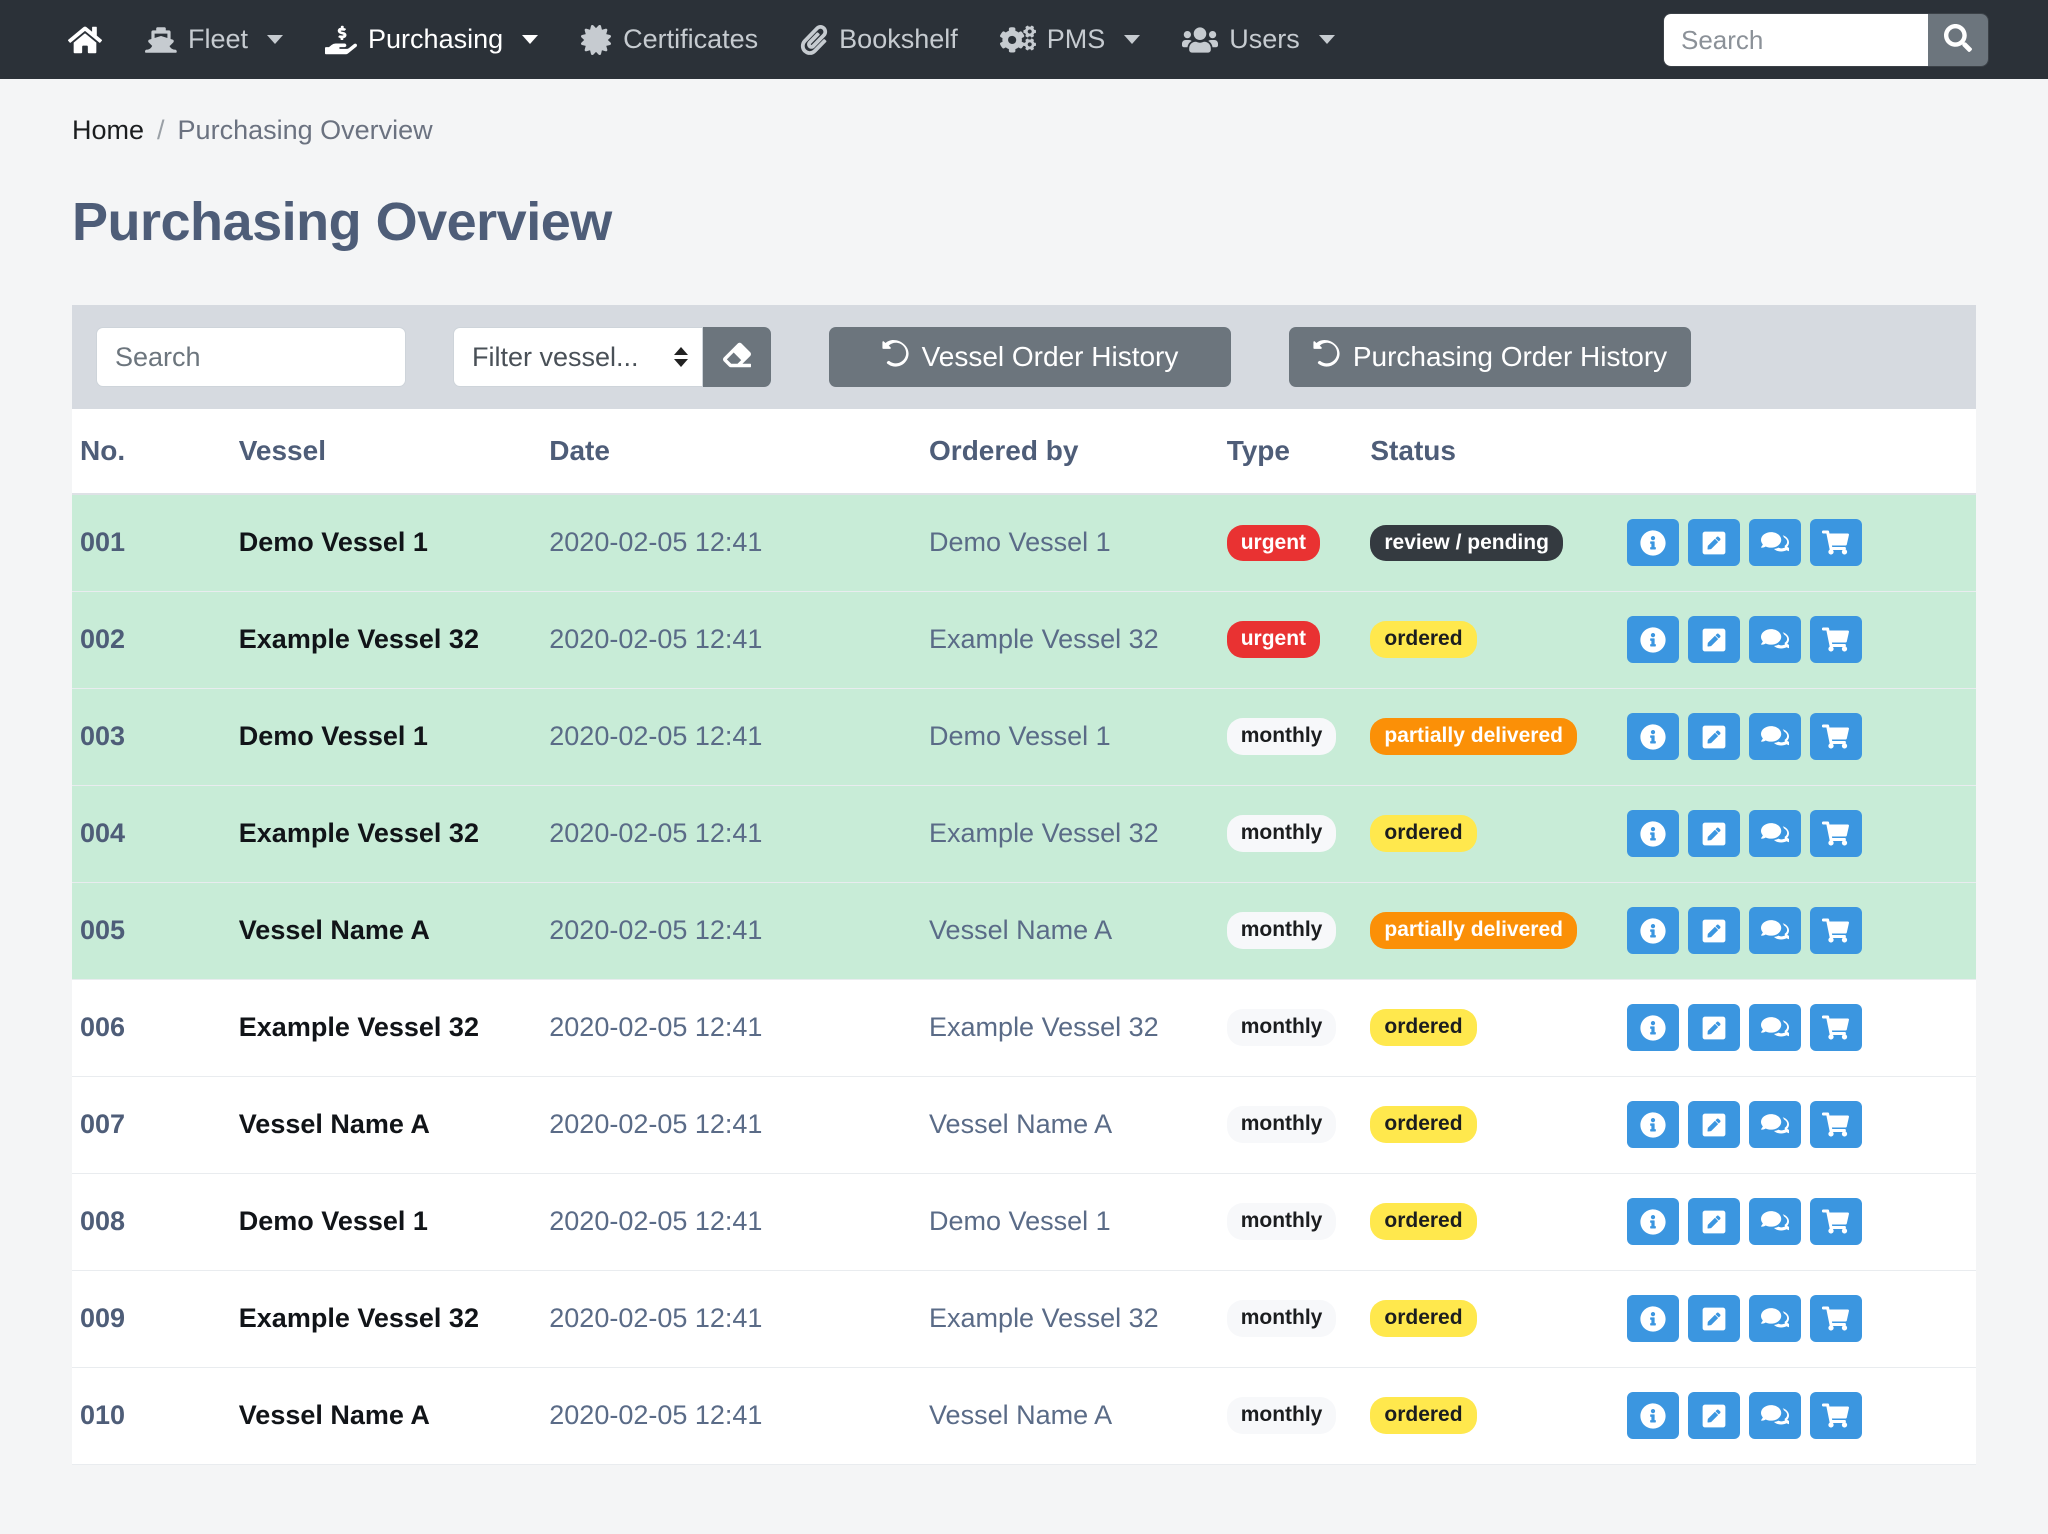 This screenshot has height=1534, width=2048. Describe the element at coordinates (1498, 452) in the screenshot. I see `column-header-status: Status` at that location.